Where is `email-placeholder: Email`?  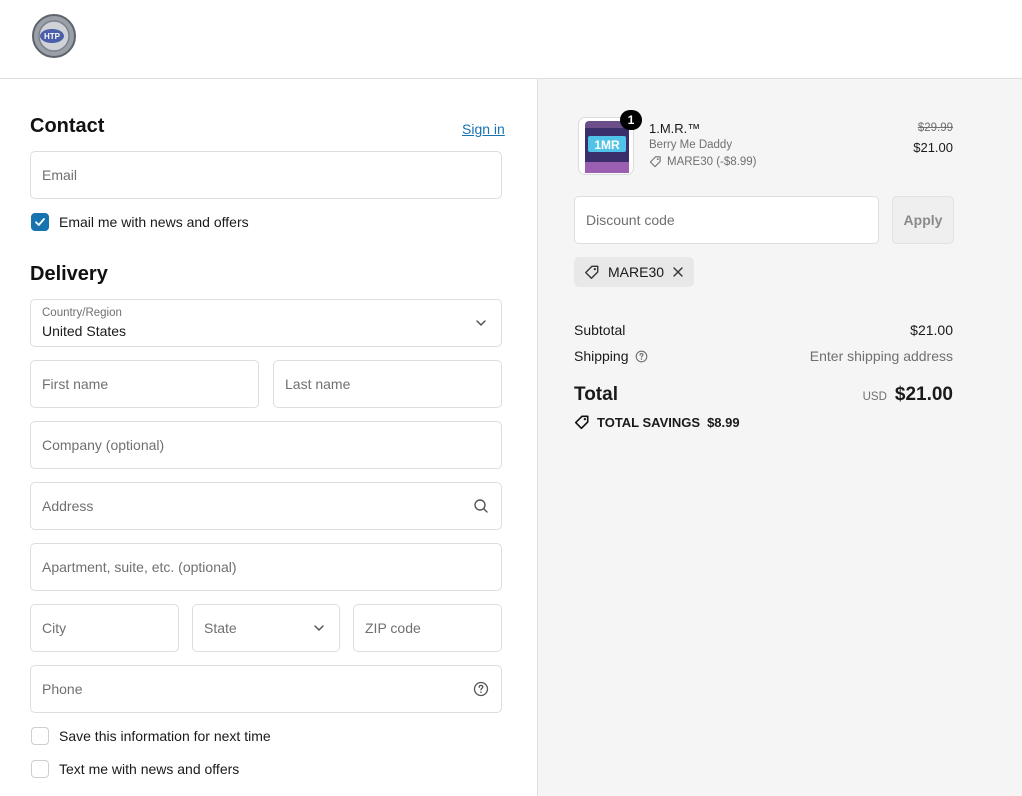 email-placeholder: Email is located at coordinates (60, 175).